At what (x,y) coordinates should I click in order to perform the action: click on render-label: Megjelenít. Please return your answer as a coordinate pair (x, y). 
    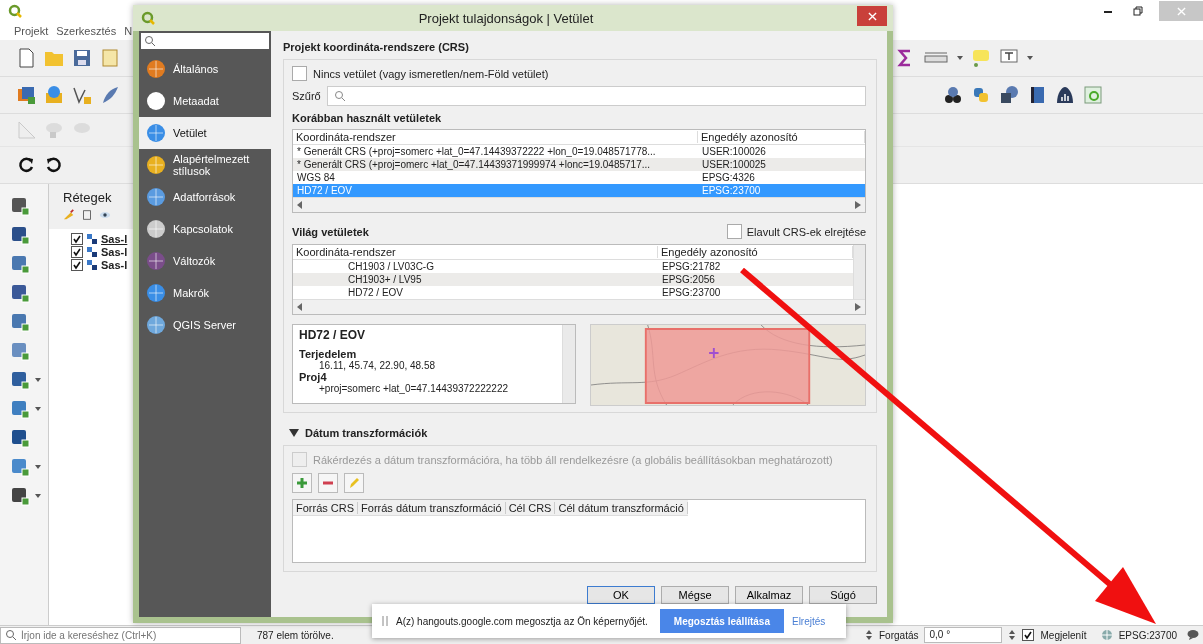
    Looking at the image, I should click on (1063, 635).